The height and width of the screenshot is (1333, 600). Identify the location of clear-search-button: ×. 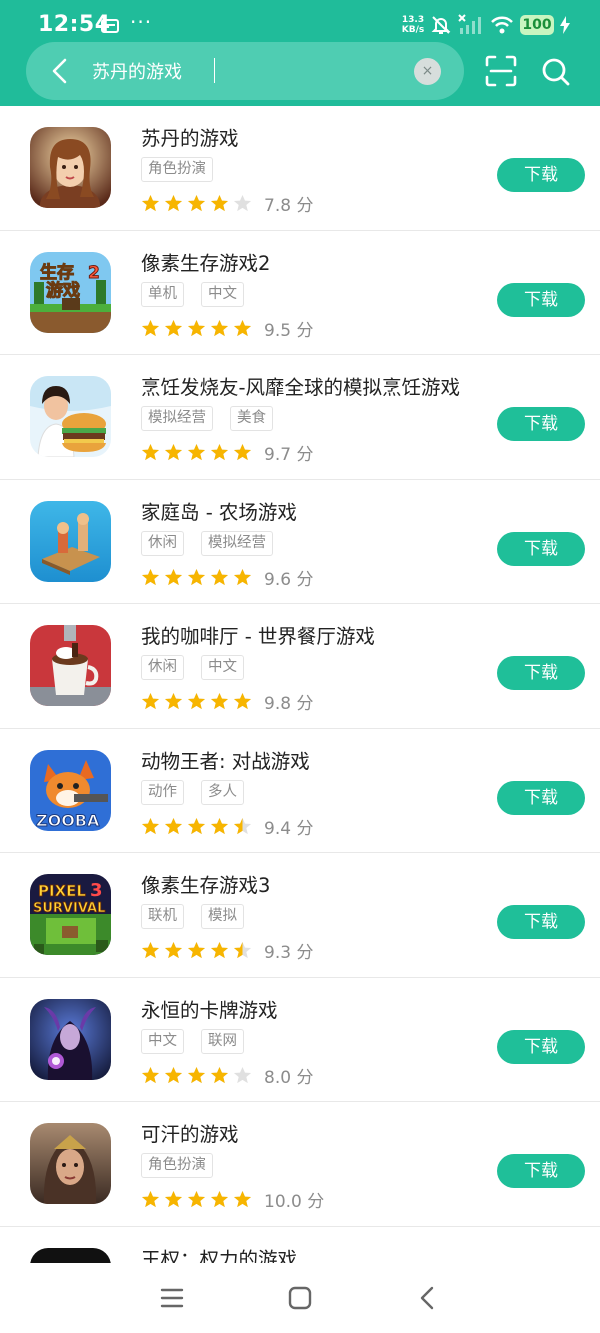
(427, 71).